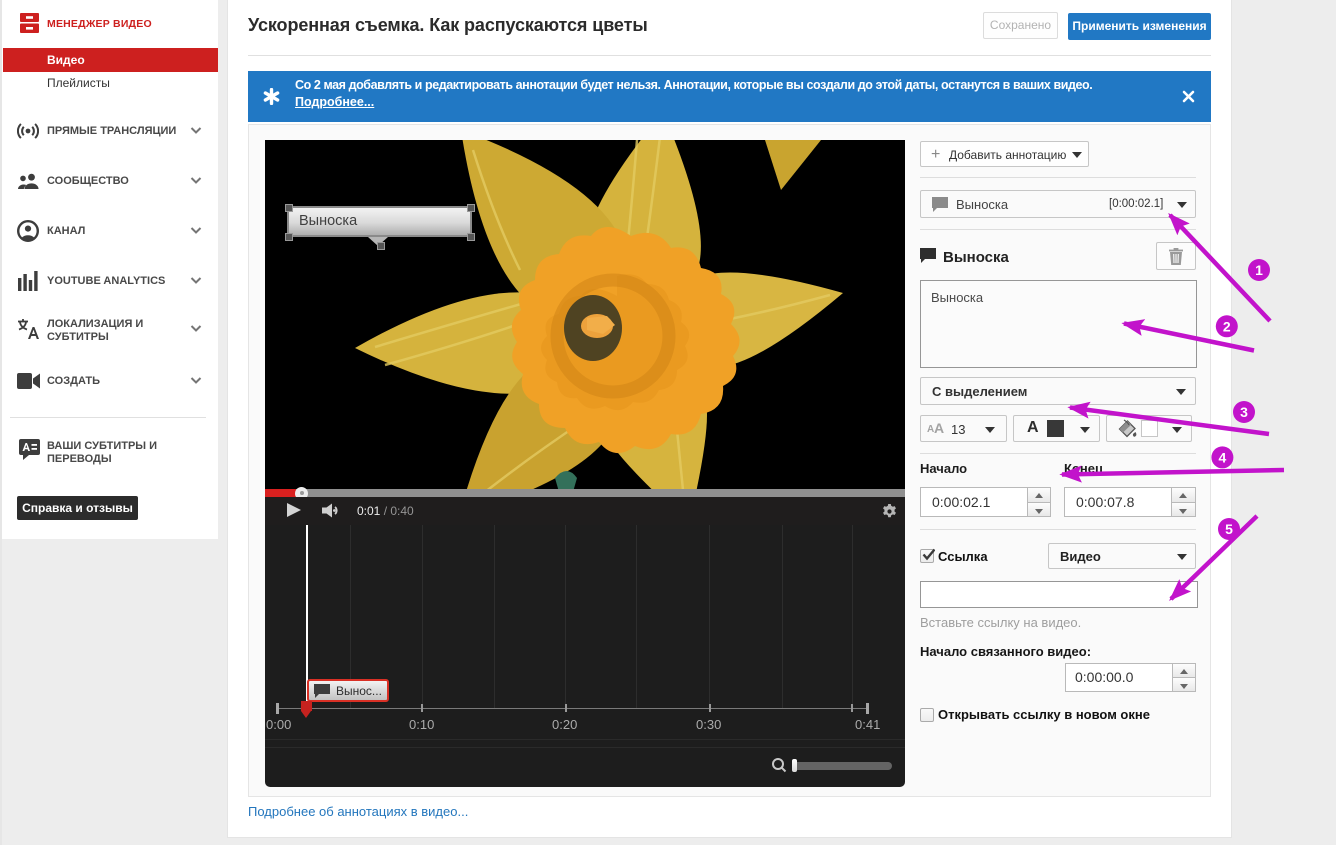 The height and width of the screenshot is (845, 1336). Describe the element at coordinates (1259, 270) in the screenshot. I see `svg-text: 1` at that location.